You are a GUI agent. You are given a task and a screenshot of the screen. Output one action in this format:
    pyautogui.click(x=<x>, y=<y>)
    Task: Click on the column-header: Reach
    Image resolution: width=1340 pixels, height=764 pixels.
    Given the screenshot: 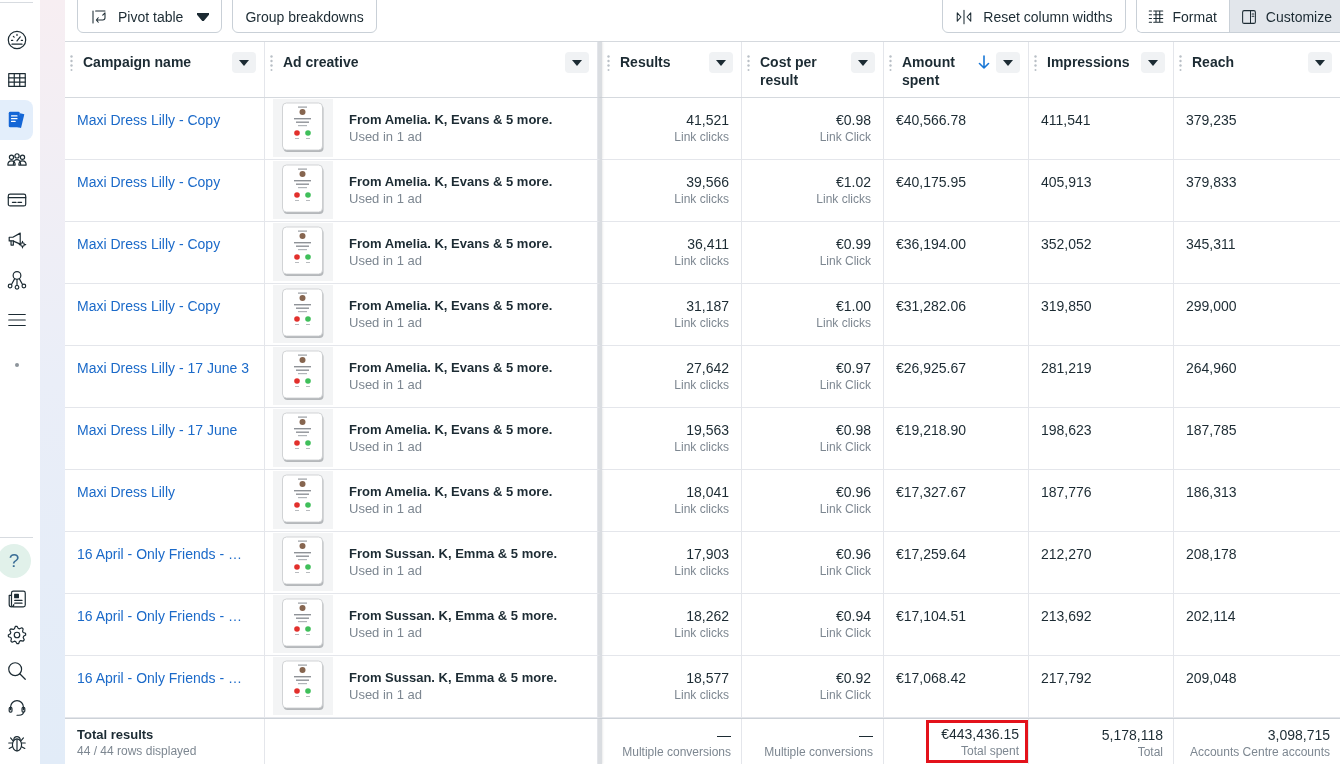 What is the action you would take?
    pyautogui.click(x=1245, y=62)
    